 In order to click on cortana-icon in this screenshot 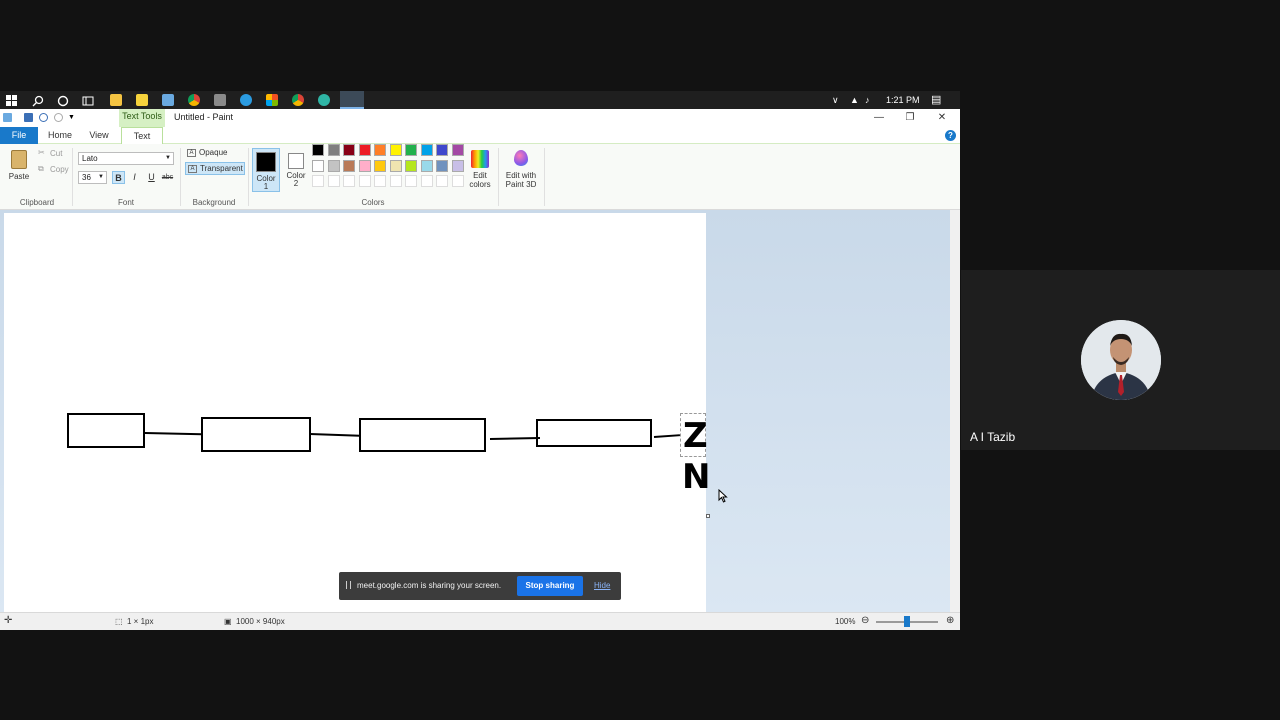, I will do `click(63, 100)`.